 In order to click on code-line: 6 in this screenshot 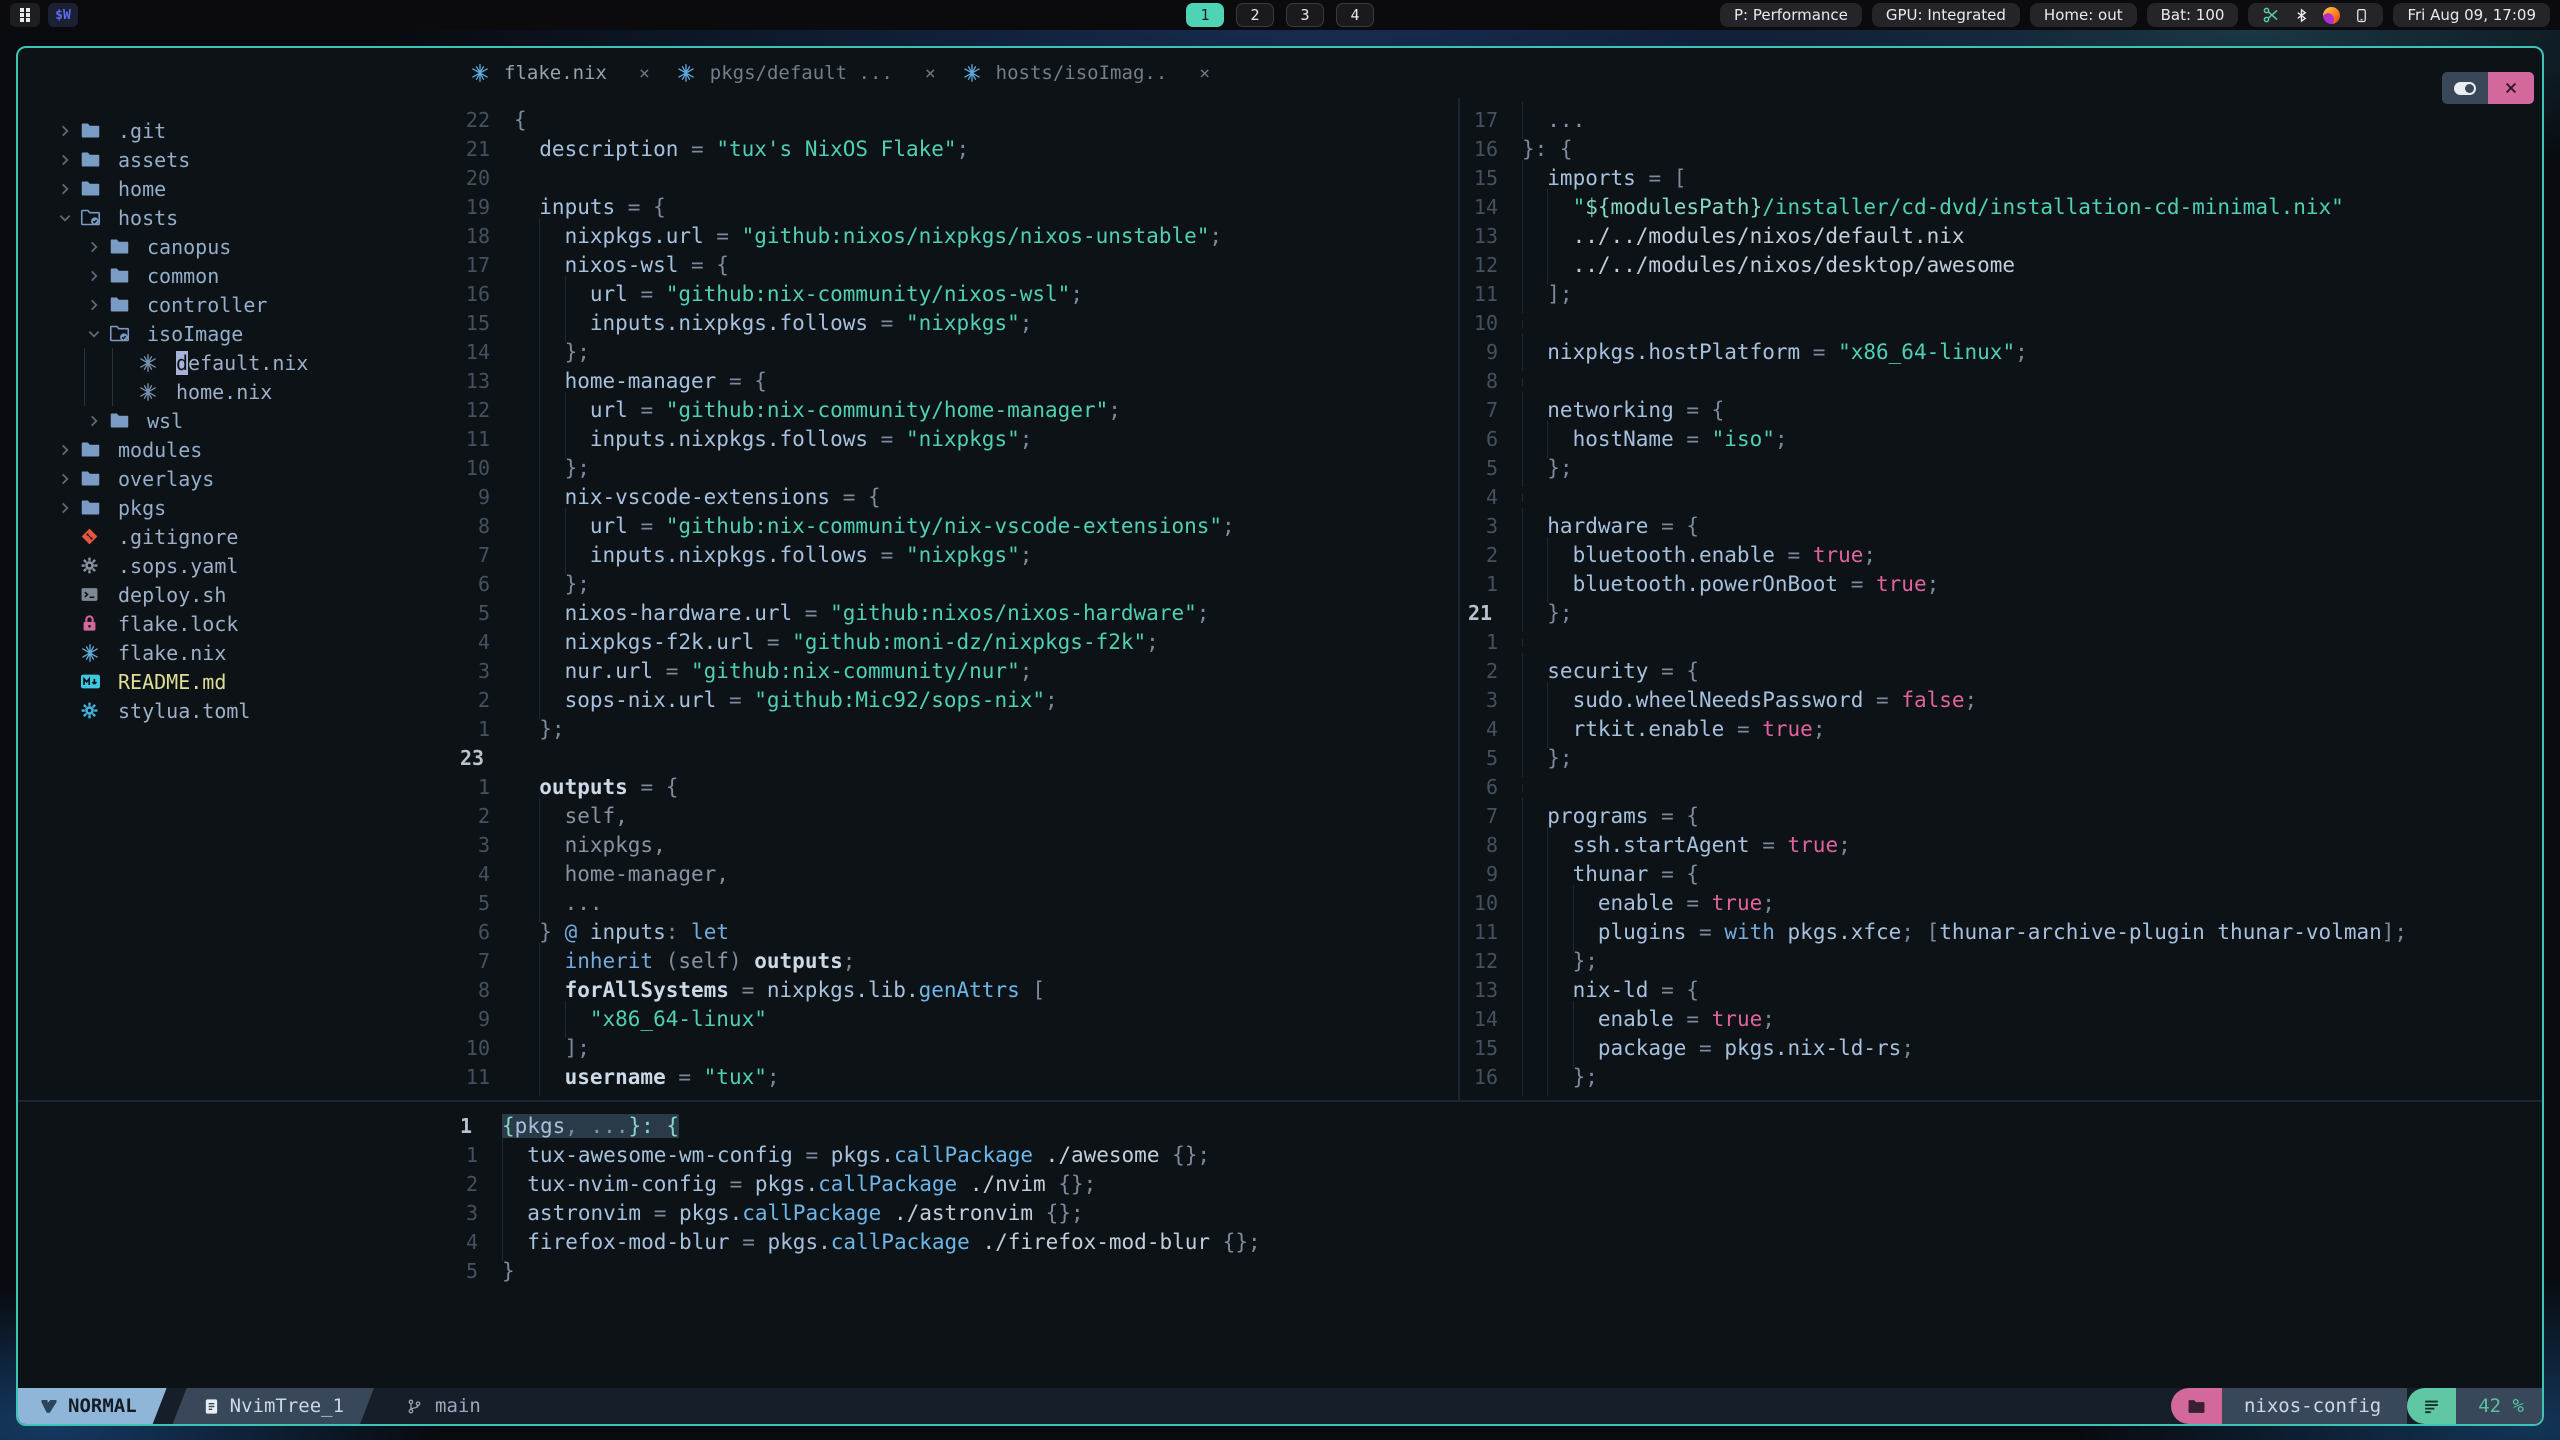, I will do `click(2001, 787)`.